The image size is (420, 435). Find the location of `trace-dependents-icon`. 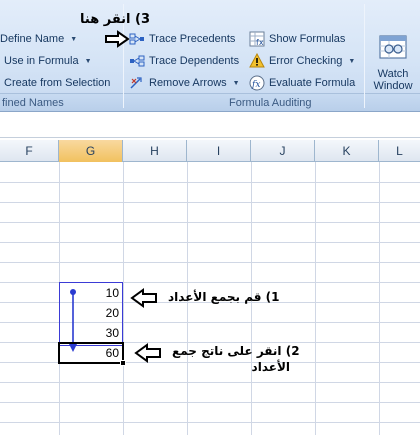

trace-dependents-icon is located at coordinates (137, 61).